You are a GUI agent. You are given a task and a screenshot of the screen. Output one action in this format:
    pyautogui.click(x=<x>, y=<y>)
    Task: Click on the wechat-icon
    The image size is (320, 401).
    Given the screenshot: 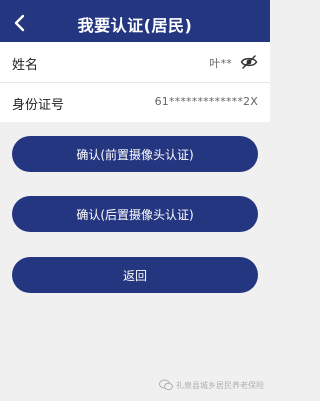 What is the action you would take?
    pyautogui.click(x=166, y=385)
    